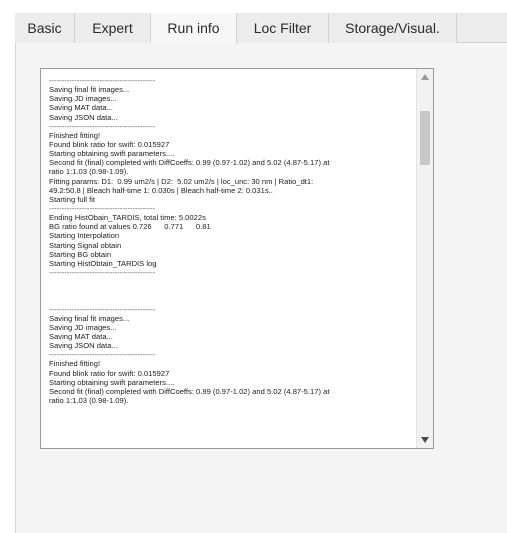  I want to click on log-line: Starting HistObtain_TARDIS log, so click(103, 263).